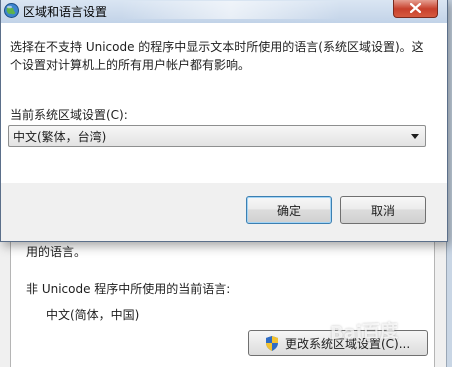 This screenshot has height=367, width=452. What do you see at coordinates (60, 136) in the screenshot?
I see `system-locale-value: 中文(繁体，台湾)` at bounding box center [60, 136].